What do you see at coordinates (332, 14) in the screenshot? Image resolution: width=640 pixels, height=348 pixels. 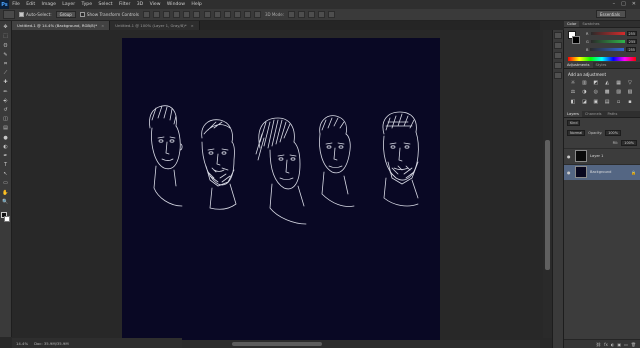 I see `scale-3d-icon` at bounding box center [332, 14].